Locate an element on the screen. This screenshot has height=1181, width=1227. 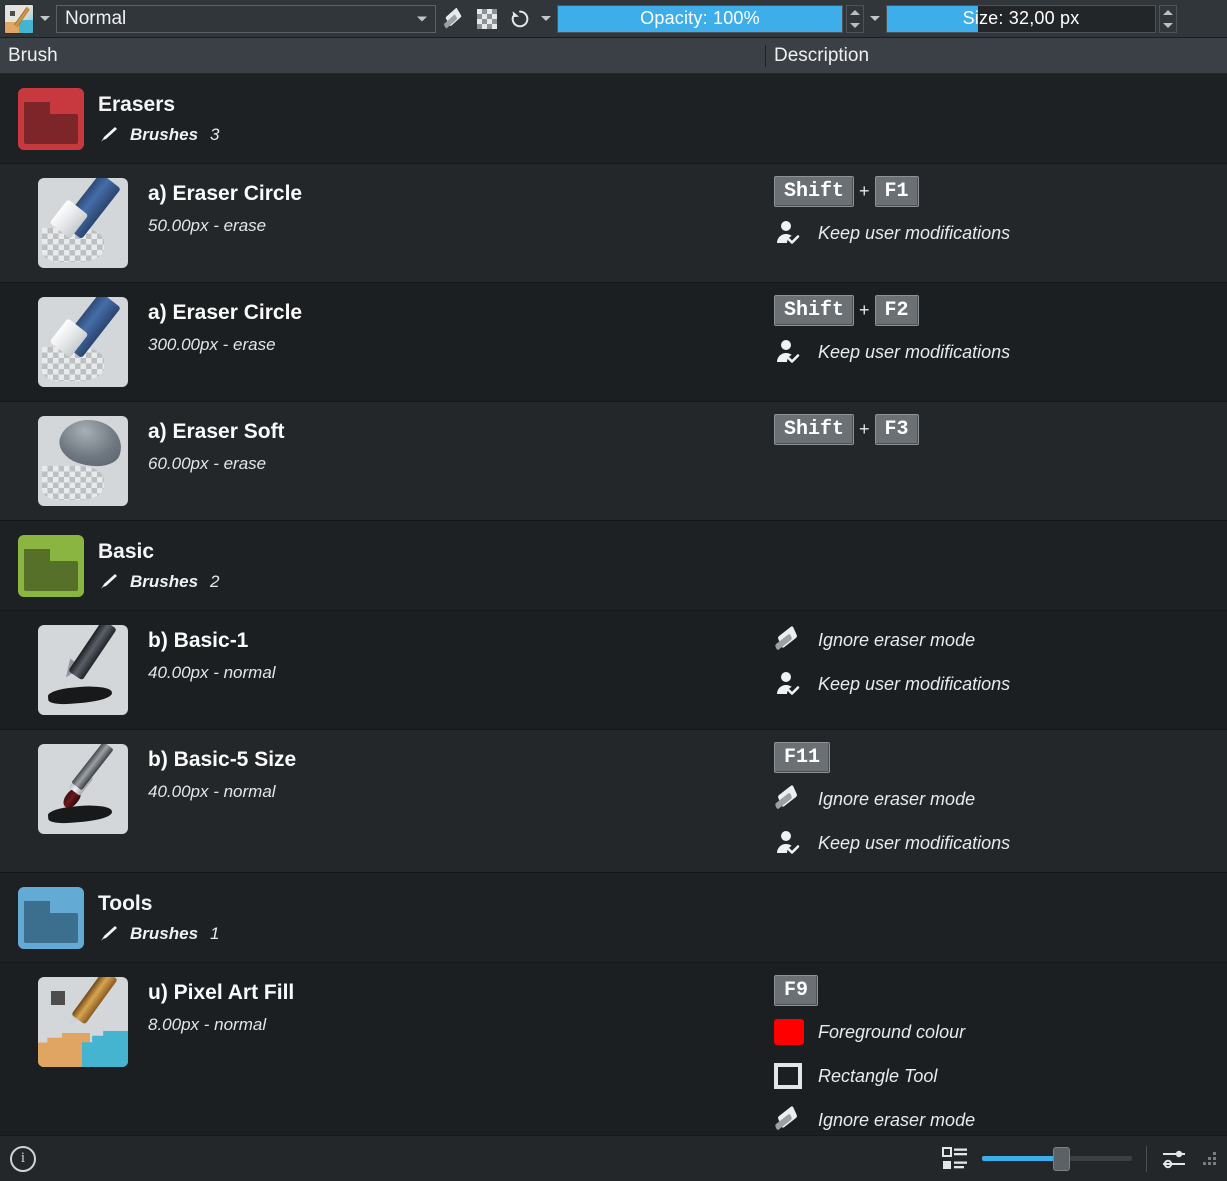
eraser-icon is located at coordinates (454, 18).